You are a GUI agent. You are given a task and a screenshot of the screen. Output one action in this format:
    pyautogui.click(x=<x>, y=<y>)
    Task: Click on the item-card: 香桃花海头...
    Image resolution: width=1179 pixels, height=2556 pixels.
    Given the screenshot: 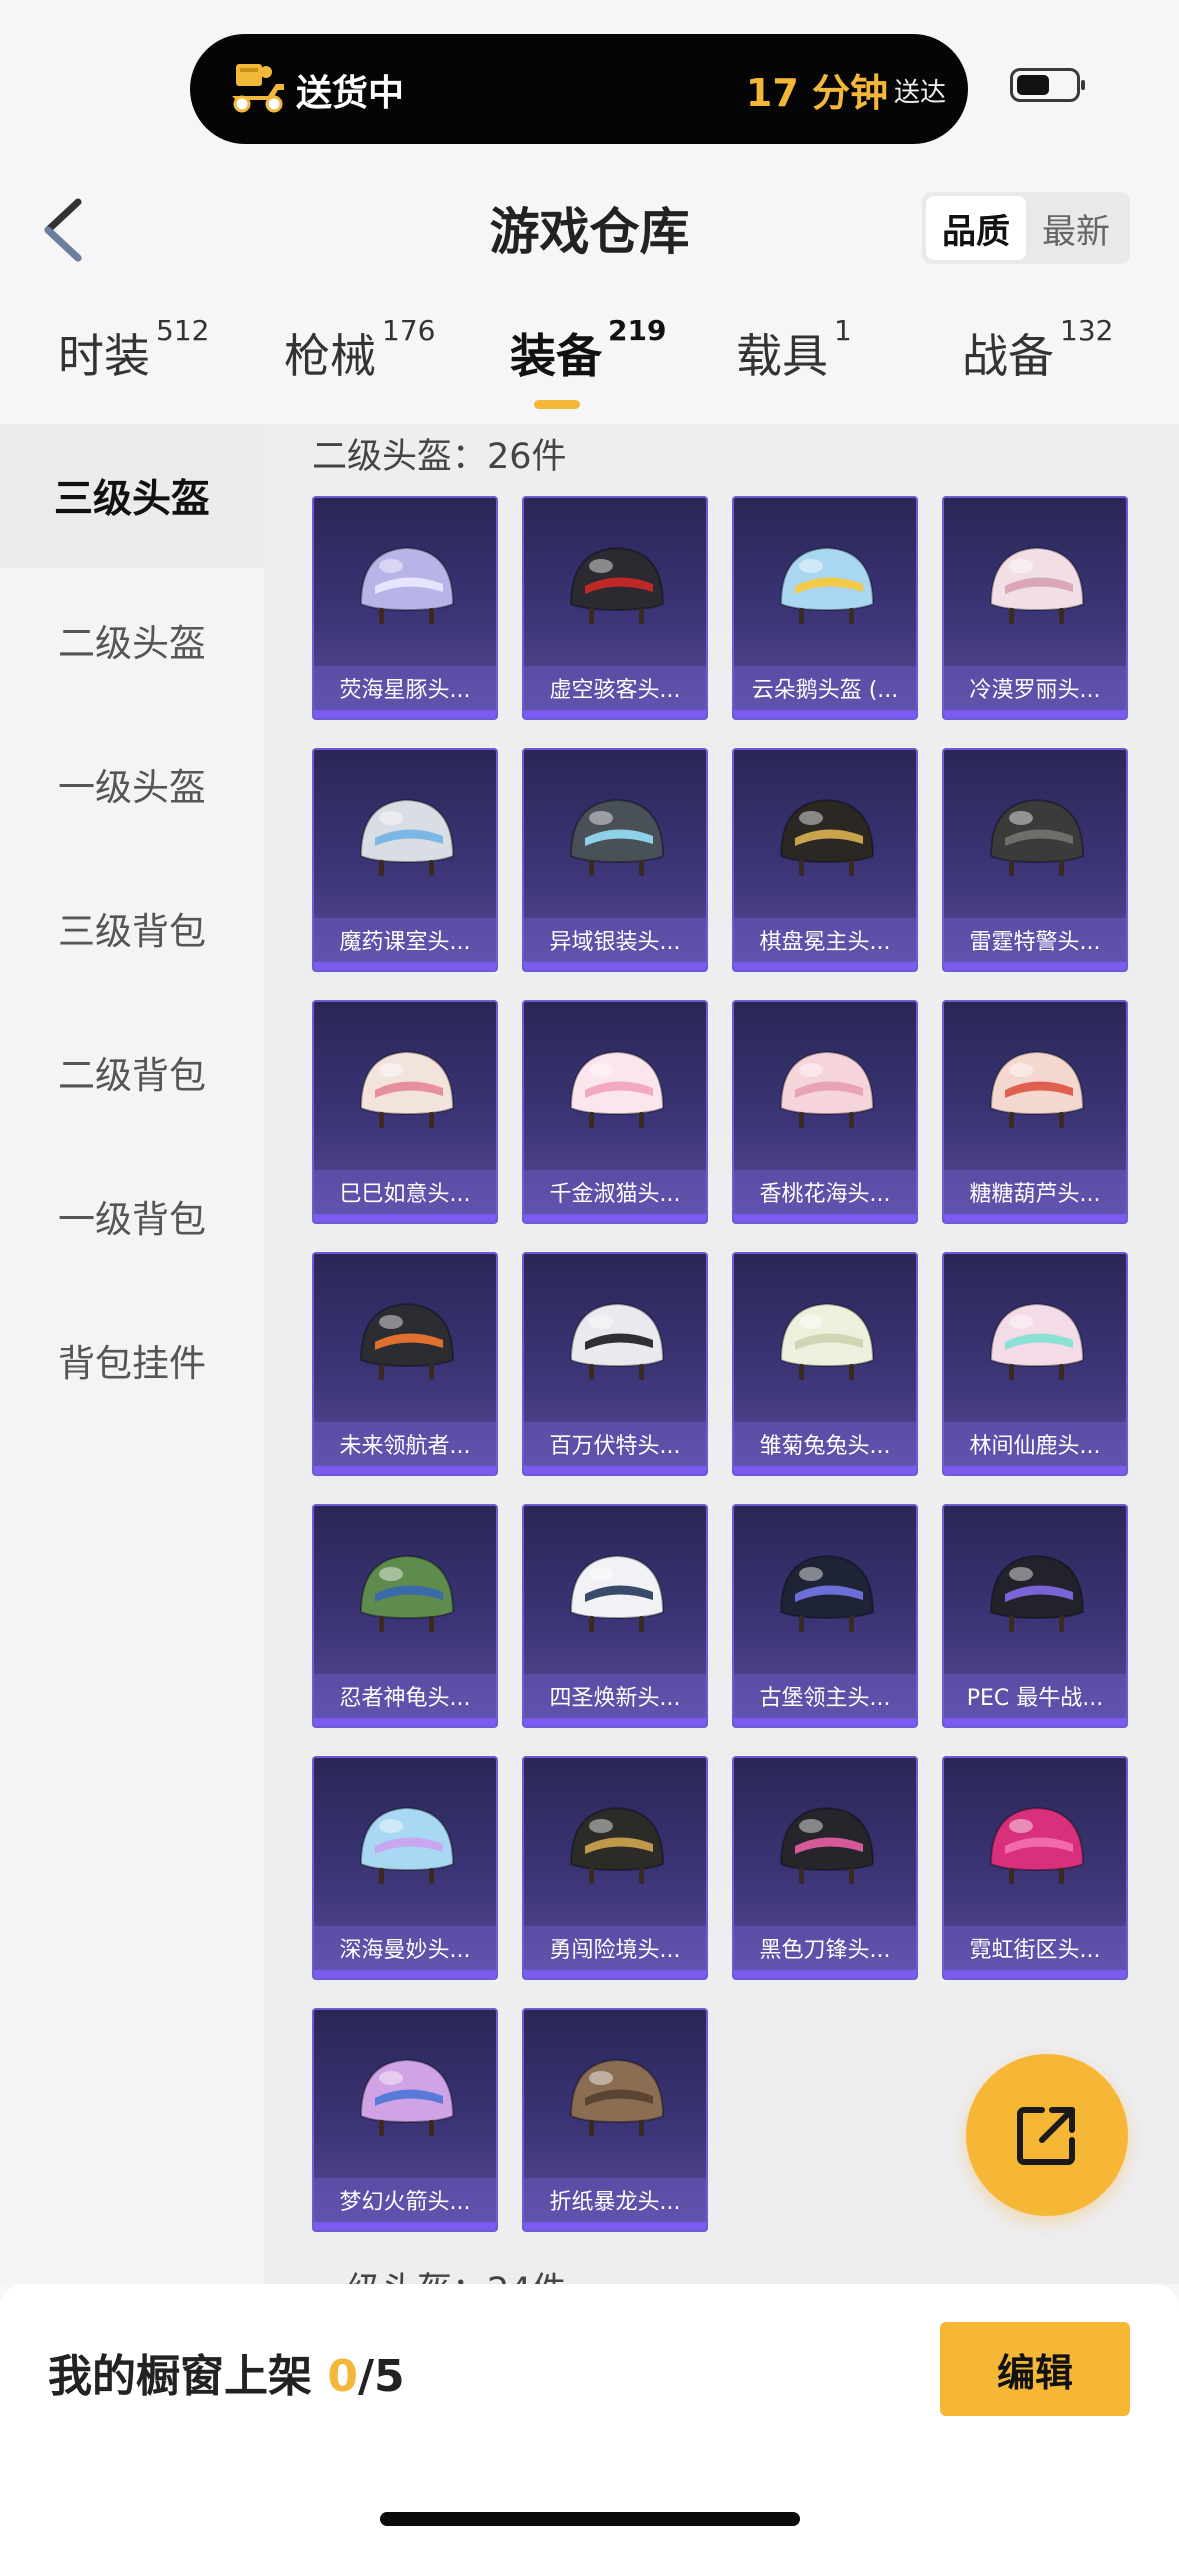 What is the action you would take?
    pyautogui.click(x=825, y=1112)
    